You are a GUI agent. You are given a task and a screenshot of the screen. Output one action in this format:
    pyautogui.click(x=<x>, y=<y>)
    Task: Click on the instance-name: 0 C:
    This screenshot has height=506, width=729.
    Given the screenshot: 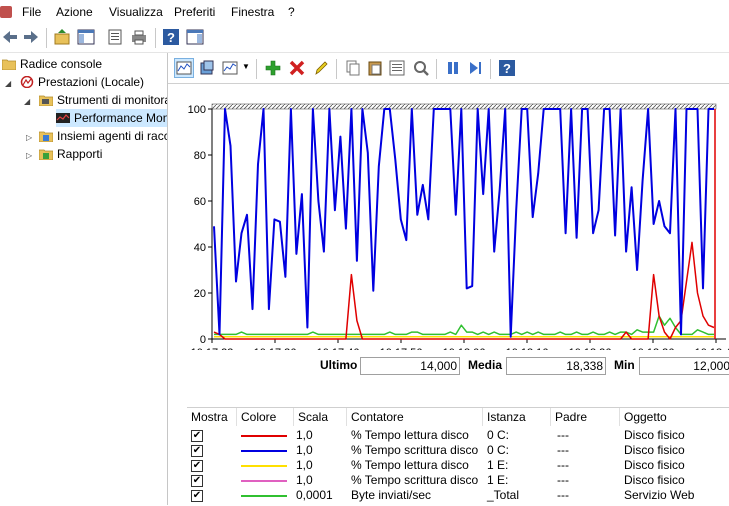 What is the action you would take?
    pyautogui.click(x=498, y=450)
    